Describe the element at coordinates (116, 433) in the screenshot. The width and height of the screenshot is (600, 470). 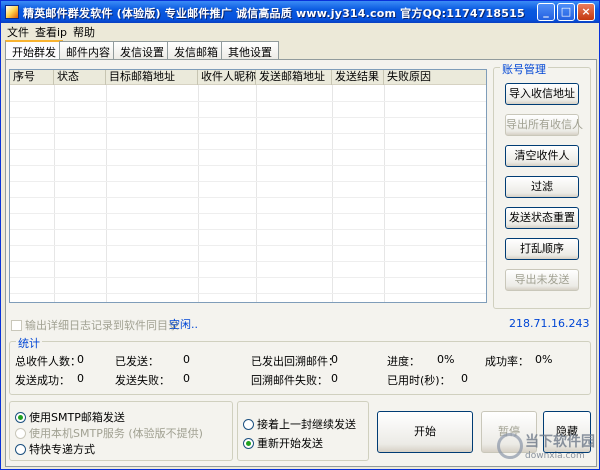
I see `radio-local-smtp-label: 使用本机SMTP服务 (体验版不提供)` at that location.